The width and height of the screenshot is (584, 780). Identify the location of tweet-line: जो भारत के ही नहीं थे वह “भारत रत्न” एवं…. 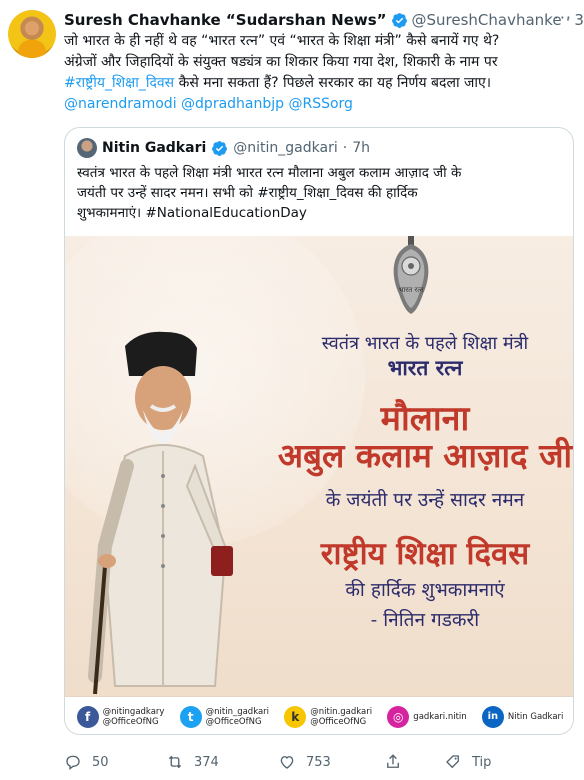
(282, 41).